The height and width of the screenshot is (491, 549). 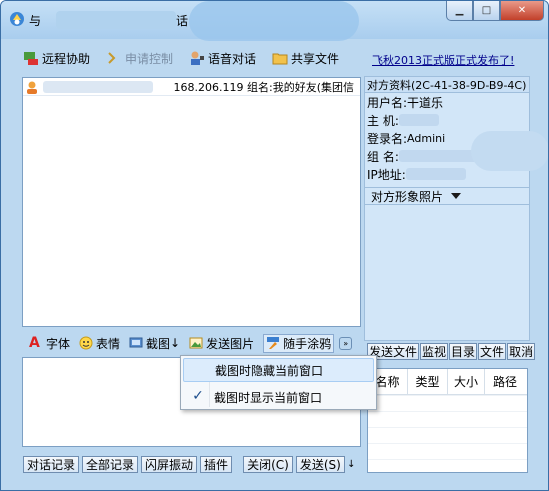 I want to click on remote-assist-label: 远程协助, so click(x=66, y=58).